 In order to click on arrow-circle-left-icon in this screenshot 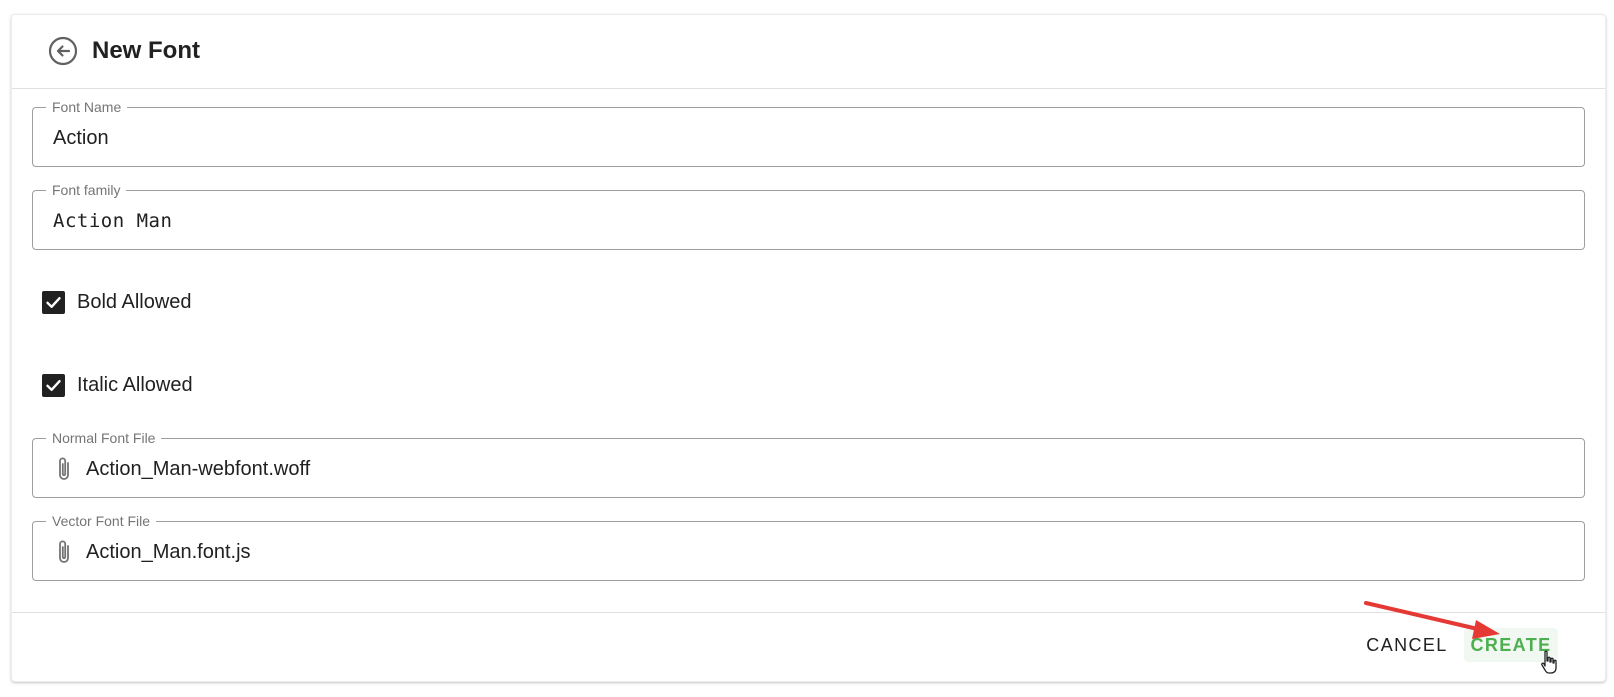, I will do `click(63, 51)`.